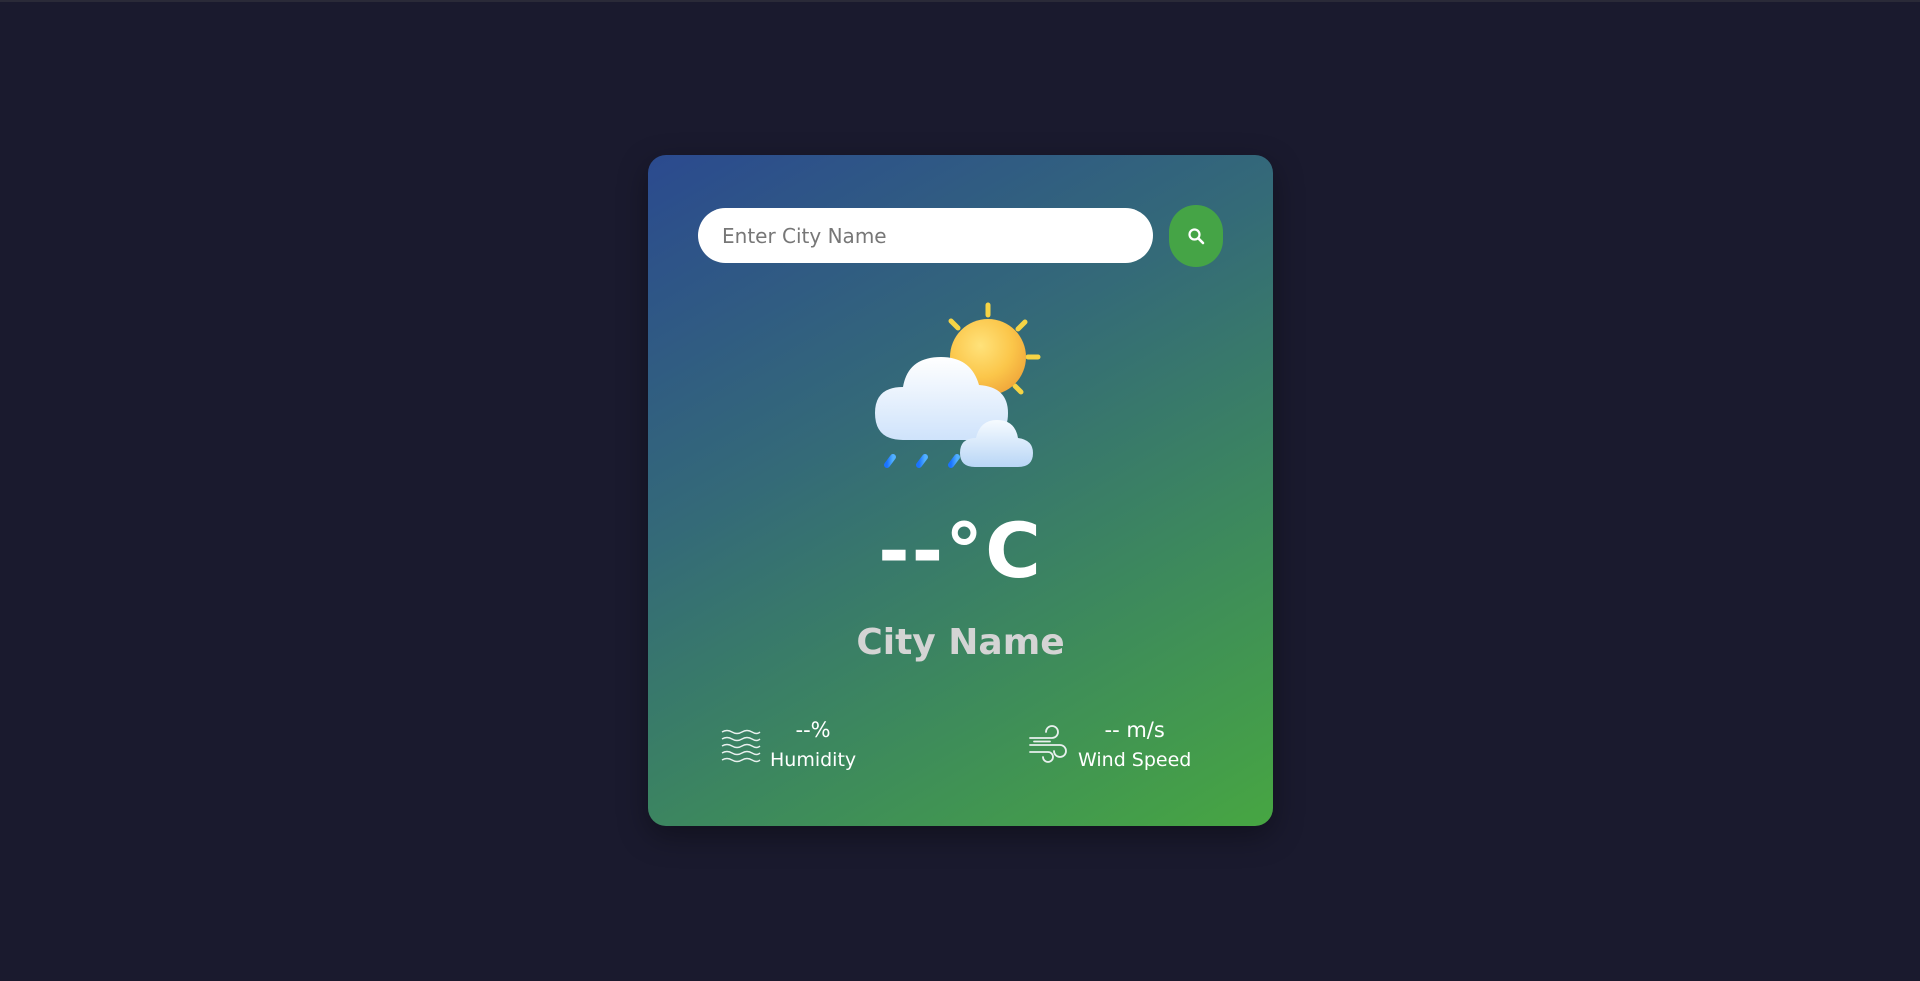 The height and width of the screenshot is (981, 1920). What do you see at coordinates (958, 385) in the screenshot?
I see `sun-cloud-rain-icon` at bounding box center [958, 385].